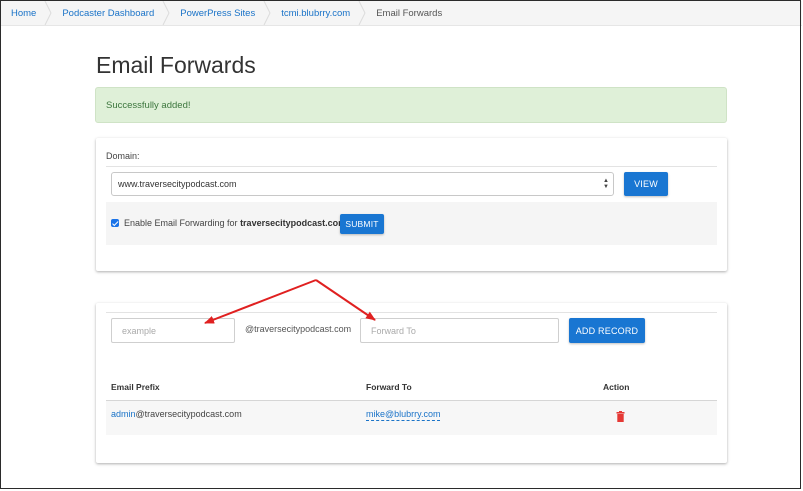 The image size is (803, 491). I want to click on prefix-domain: @traversecitypodcast.com, so click(188, 414).